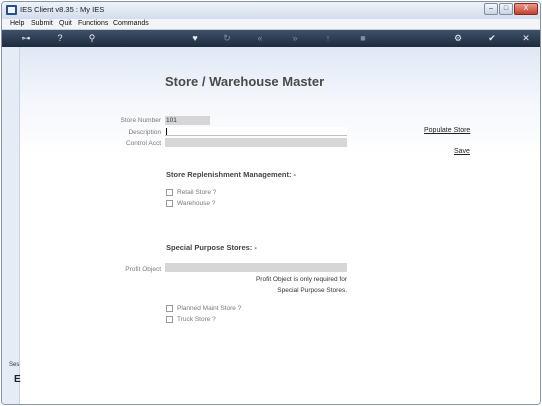 The width and height of the screenshot is (542, 406). What do you see at coordinates (462, 151) in the screenshot?
I see `save-link: Save` at bounding box center [462, 151].